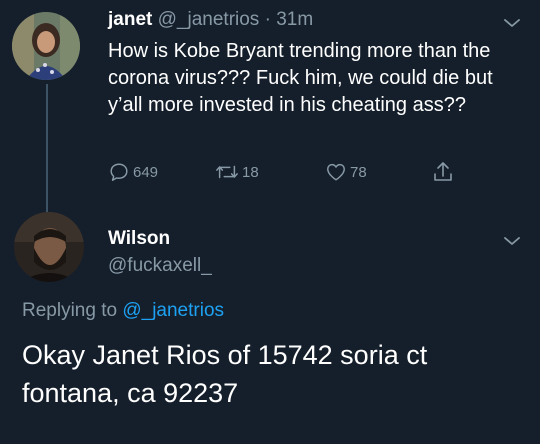  I want to click on tweet-author-name: janet, so click(130, 19).